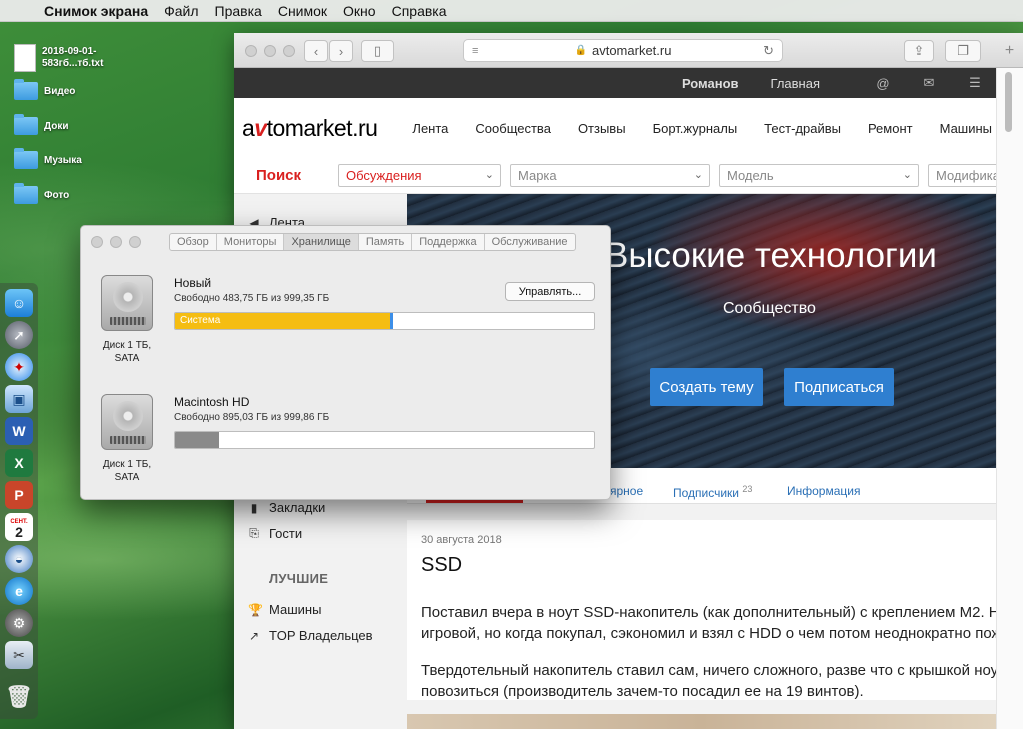 Image resolution: width=1023 pixels, height=729 pixels. I want to click on nav-test-drives: Тест-драйвы, so click(802, 128).